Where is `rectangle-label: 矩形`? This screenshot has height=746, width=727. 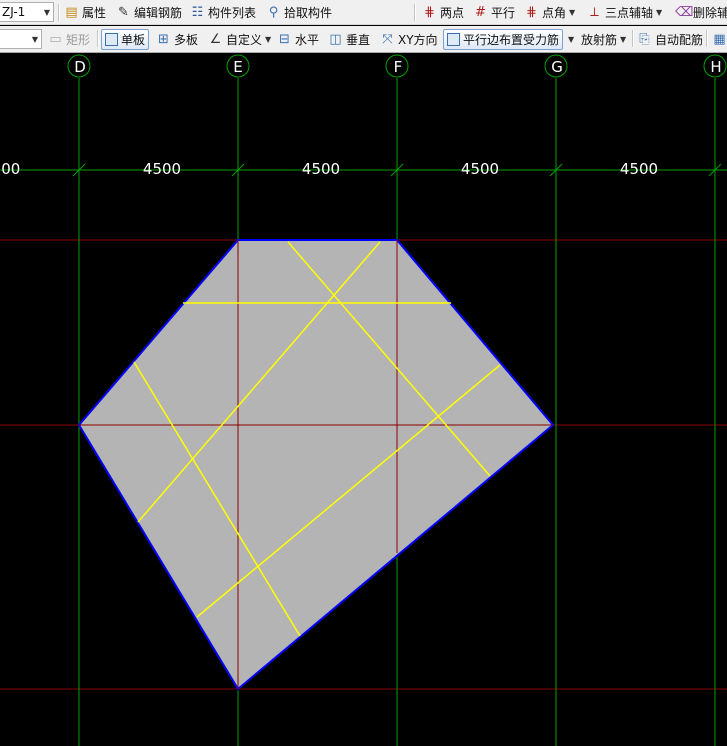
rectangle-label: 矩形 is located at coordinates (78, 39).